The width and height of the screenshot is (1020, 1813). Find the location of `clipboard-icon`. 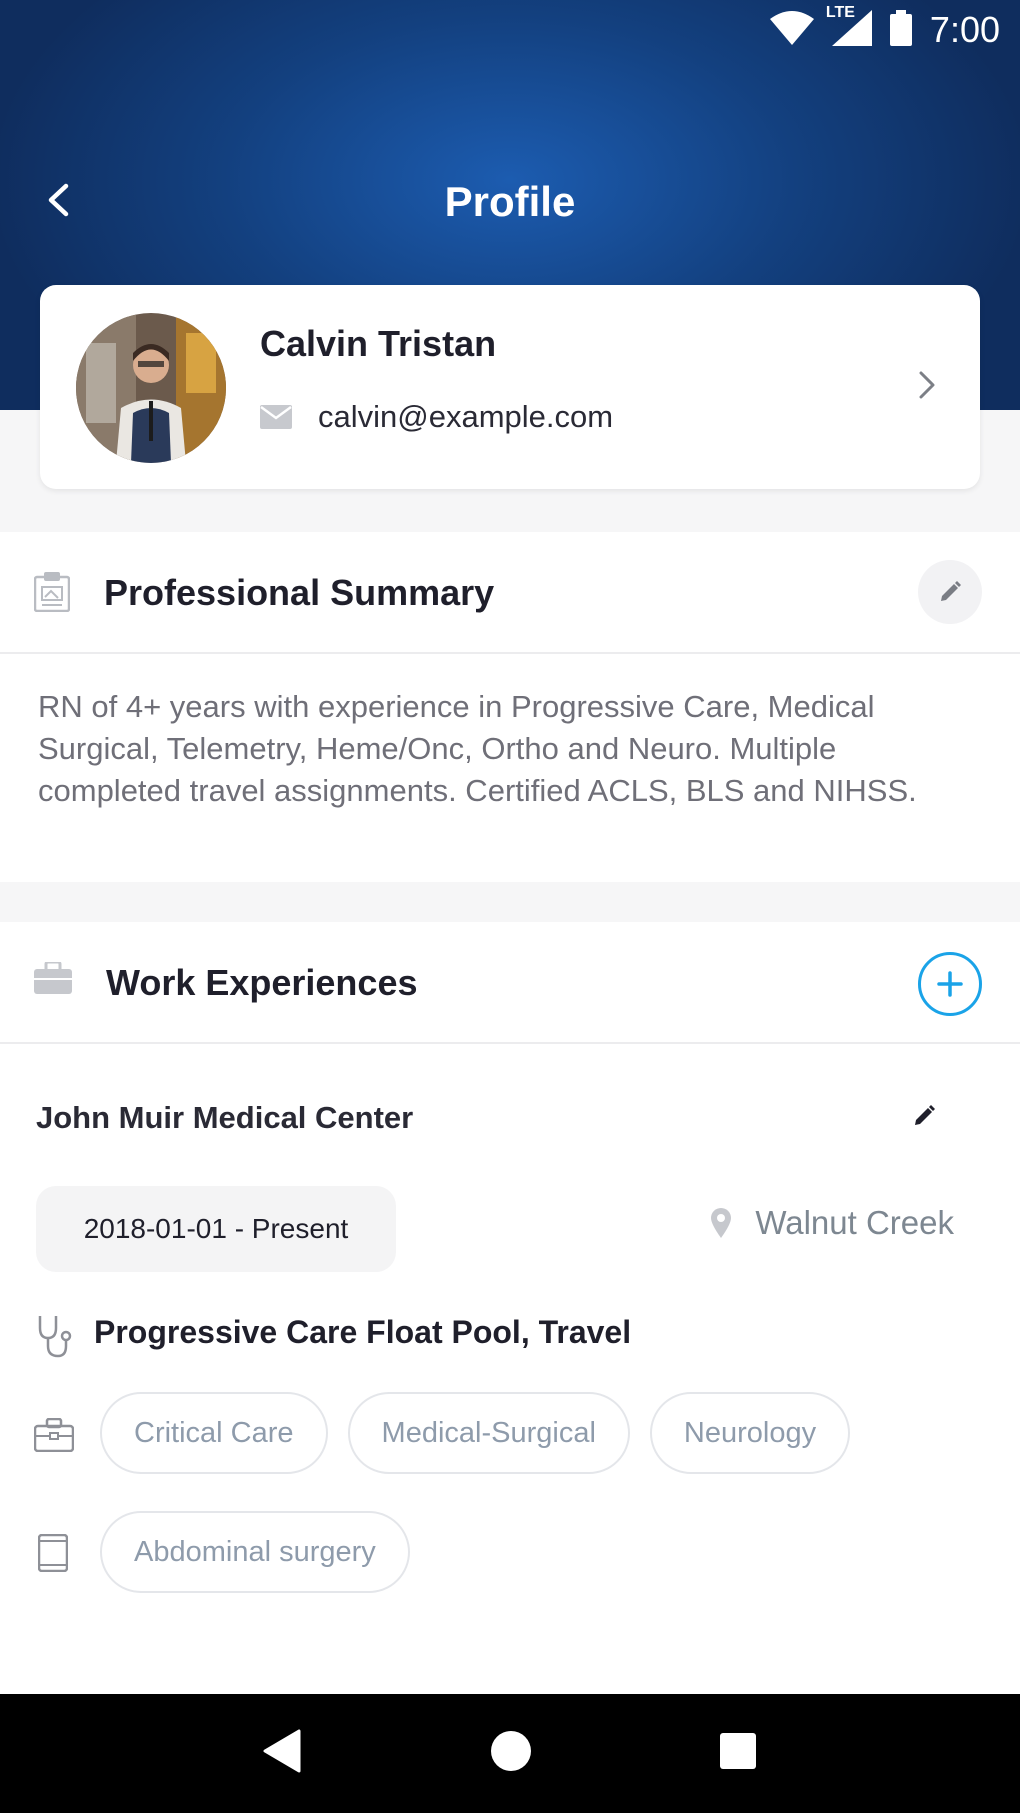

clipboard-icon is located at coordinates (52, 594).